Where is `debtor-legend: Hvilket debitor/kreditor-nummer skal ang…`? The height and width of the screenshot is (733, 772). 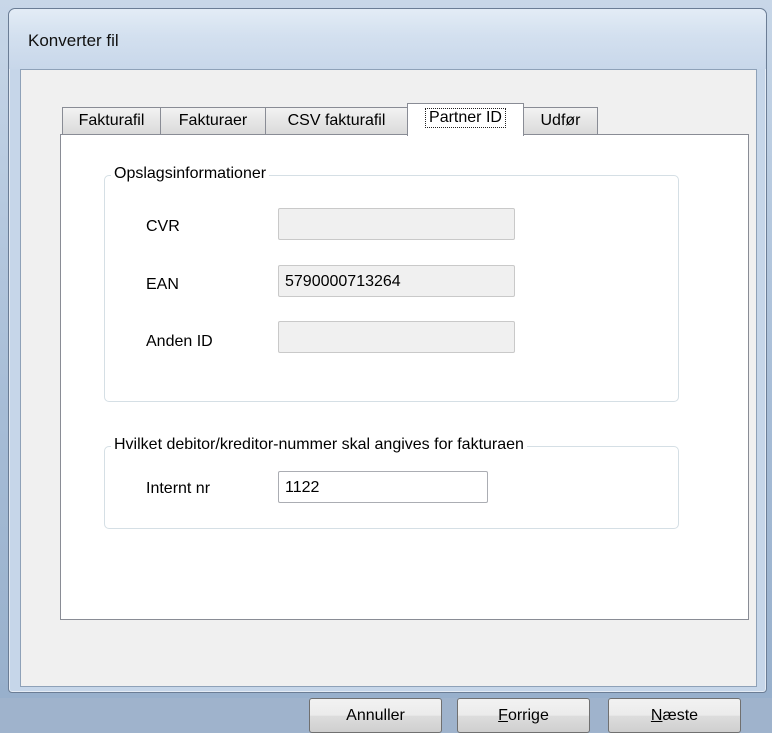
debtor-legend: Hvilket debitor/kreditor-nummer skal ang… is located at coordinates (319, 445).